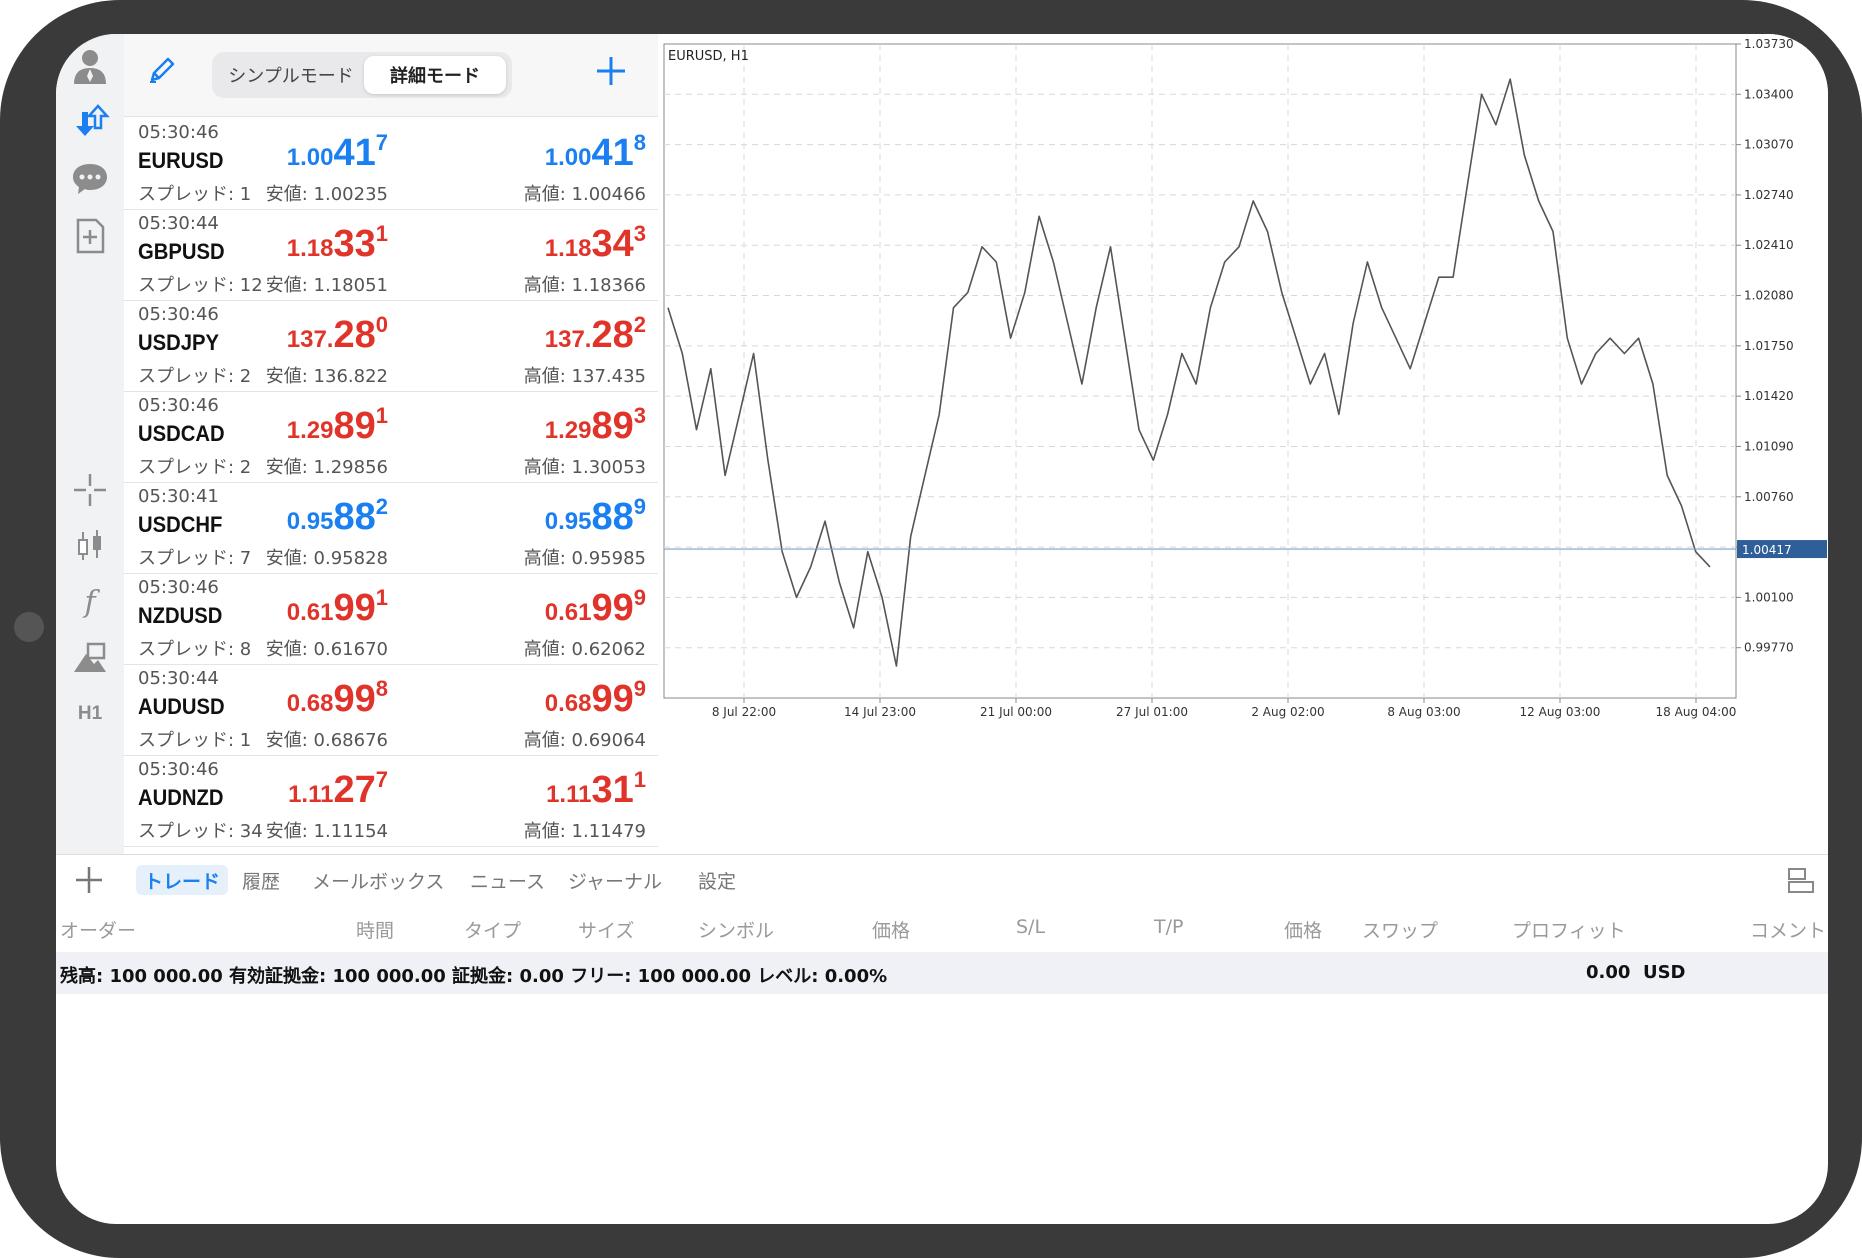  I want to click on quote-low: 安値: 1.11154, so click(326, 831).